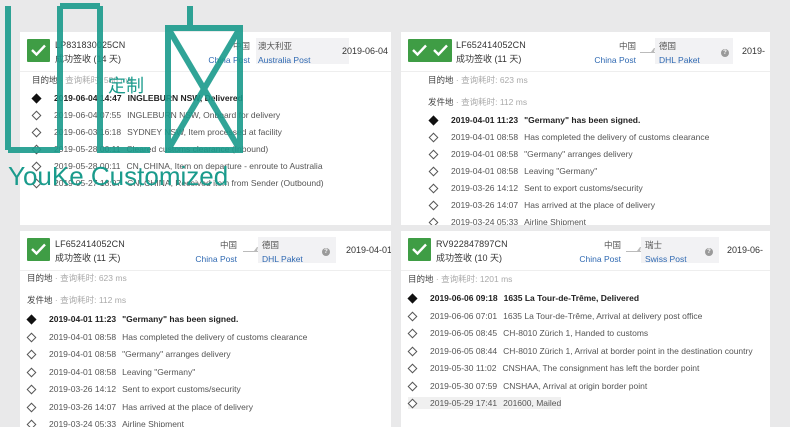  Describe the element at coordinates (680, 250) in the screenshot. I see `destination-carrier: 瑞士 Swiss Post ?` at that location.